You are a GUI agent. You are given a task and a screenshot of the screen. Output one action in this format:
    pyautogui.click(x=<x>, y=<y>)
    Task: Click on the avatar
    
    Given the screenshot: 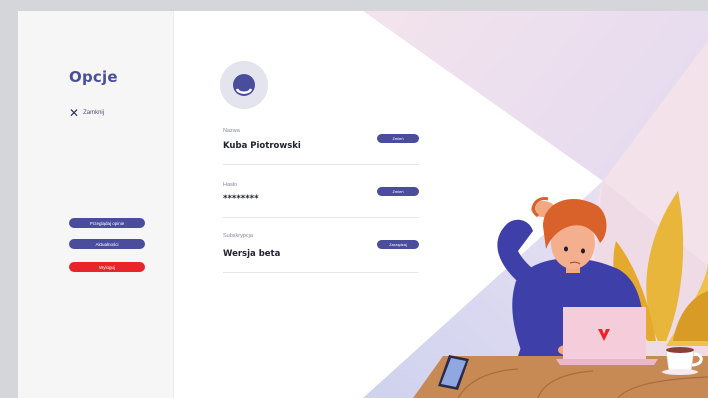 What is the action you would take?
    pyautogui.click(x=244, y=85)
    